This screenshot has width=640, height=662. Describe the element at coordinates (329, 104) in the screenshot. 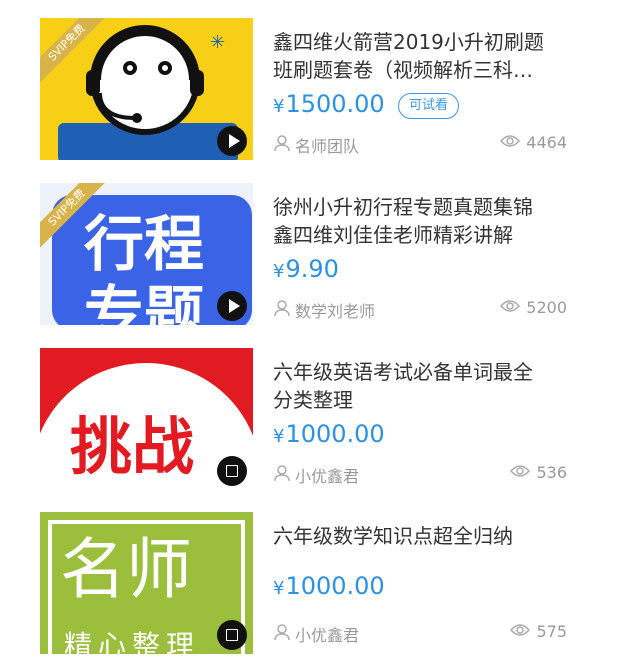

I see `course-price: ¥1500.00` at that location.